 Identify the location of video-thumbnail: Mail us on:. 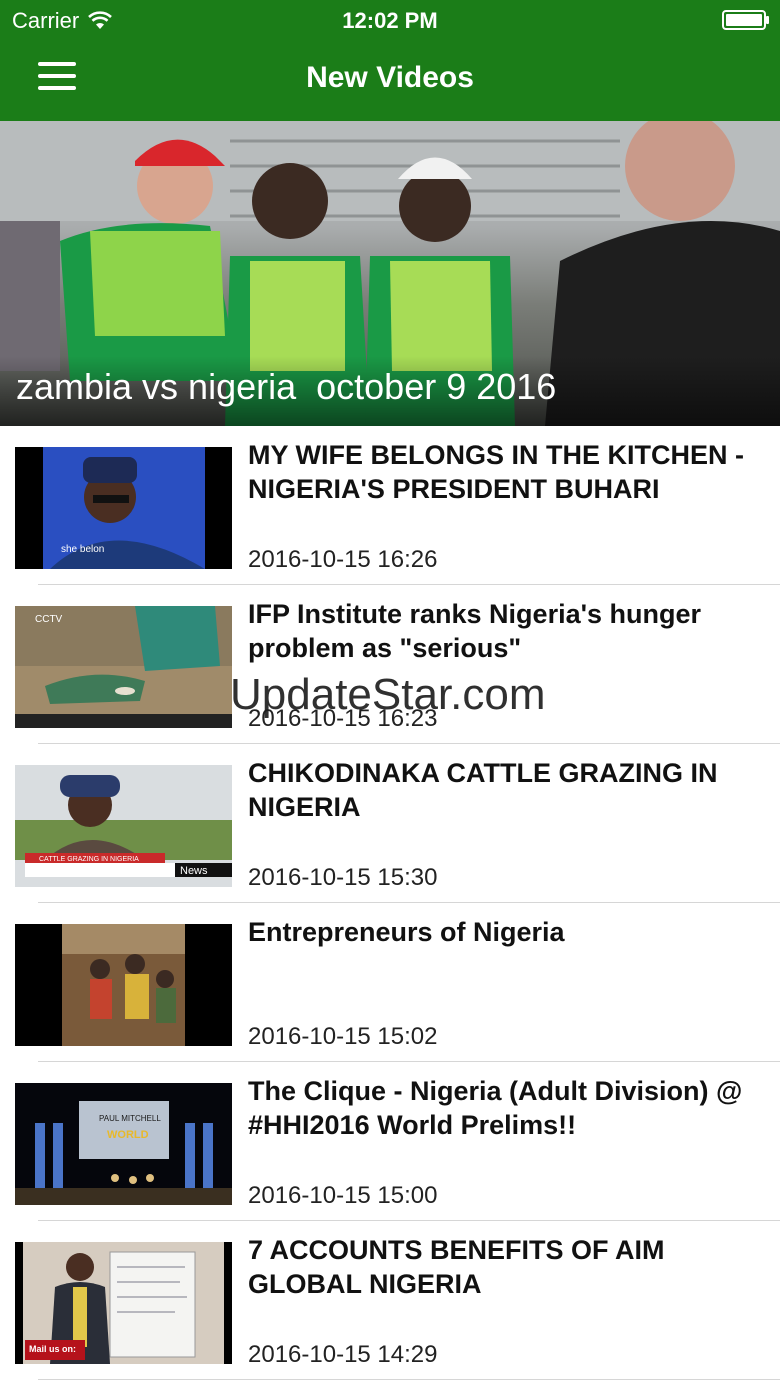
(123, 1303).